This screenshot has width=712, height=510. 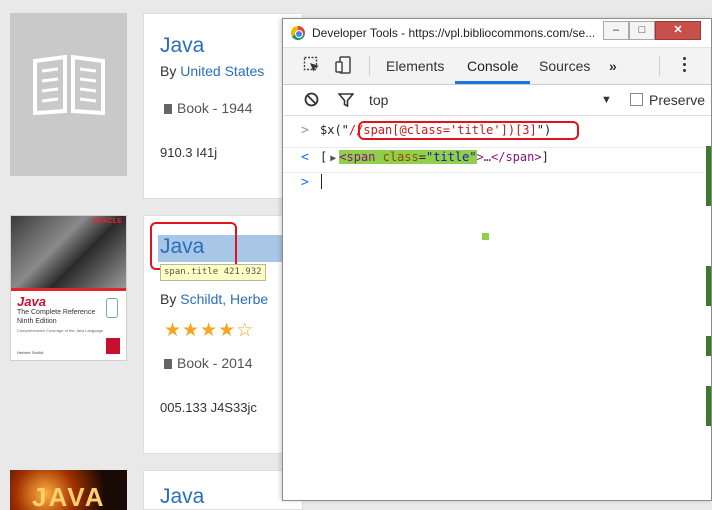 What do you see at coordinates (209, 330) in the screenshot?
I see `rating-stars: ★★★★☆` at bounding box center [209, 330].